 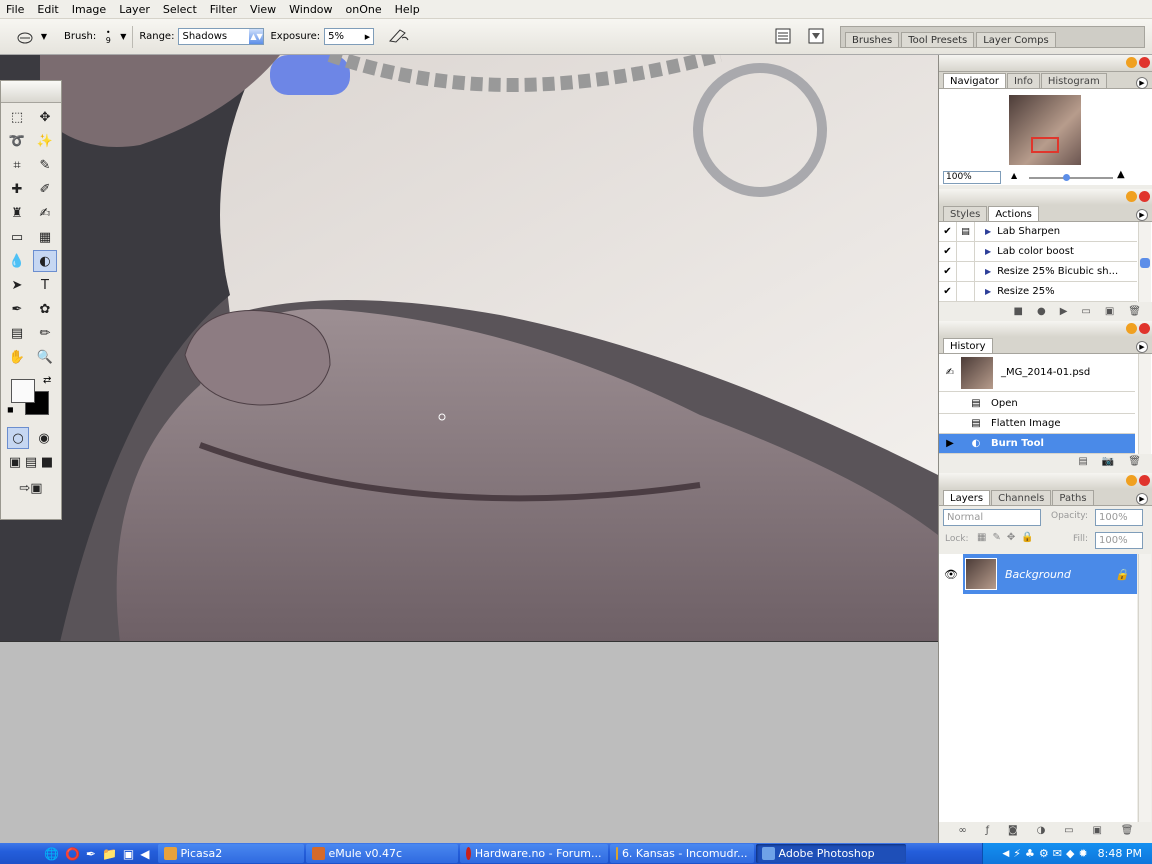 I want to click on screen-mode-full-icon: ■, so click(x=47, y=462).